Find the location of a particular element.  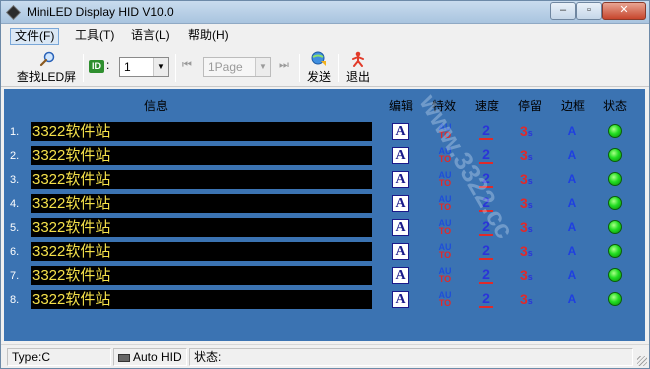

status-message: 状态: is located at coordinates (411, 357).